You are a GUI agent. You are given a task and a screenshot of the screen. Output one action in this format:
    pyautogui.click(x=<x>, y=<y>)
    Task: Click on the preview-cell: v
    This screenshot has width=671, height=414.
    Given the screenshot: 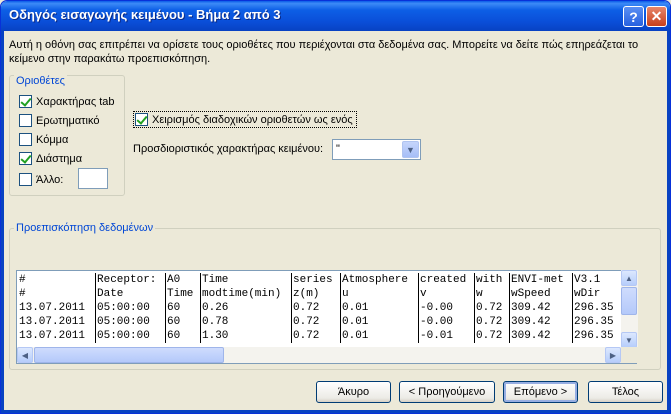 What is the action you would take?
    pyautogui.click(x=447, y=294)
    